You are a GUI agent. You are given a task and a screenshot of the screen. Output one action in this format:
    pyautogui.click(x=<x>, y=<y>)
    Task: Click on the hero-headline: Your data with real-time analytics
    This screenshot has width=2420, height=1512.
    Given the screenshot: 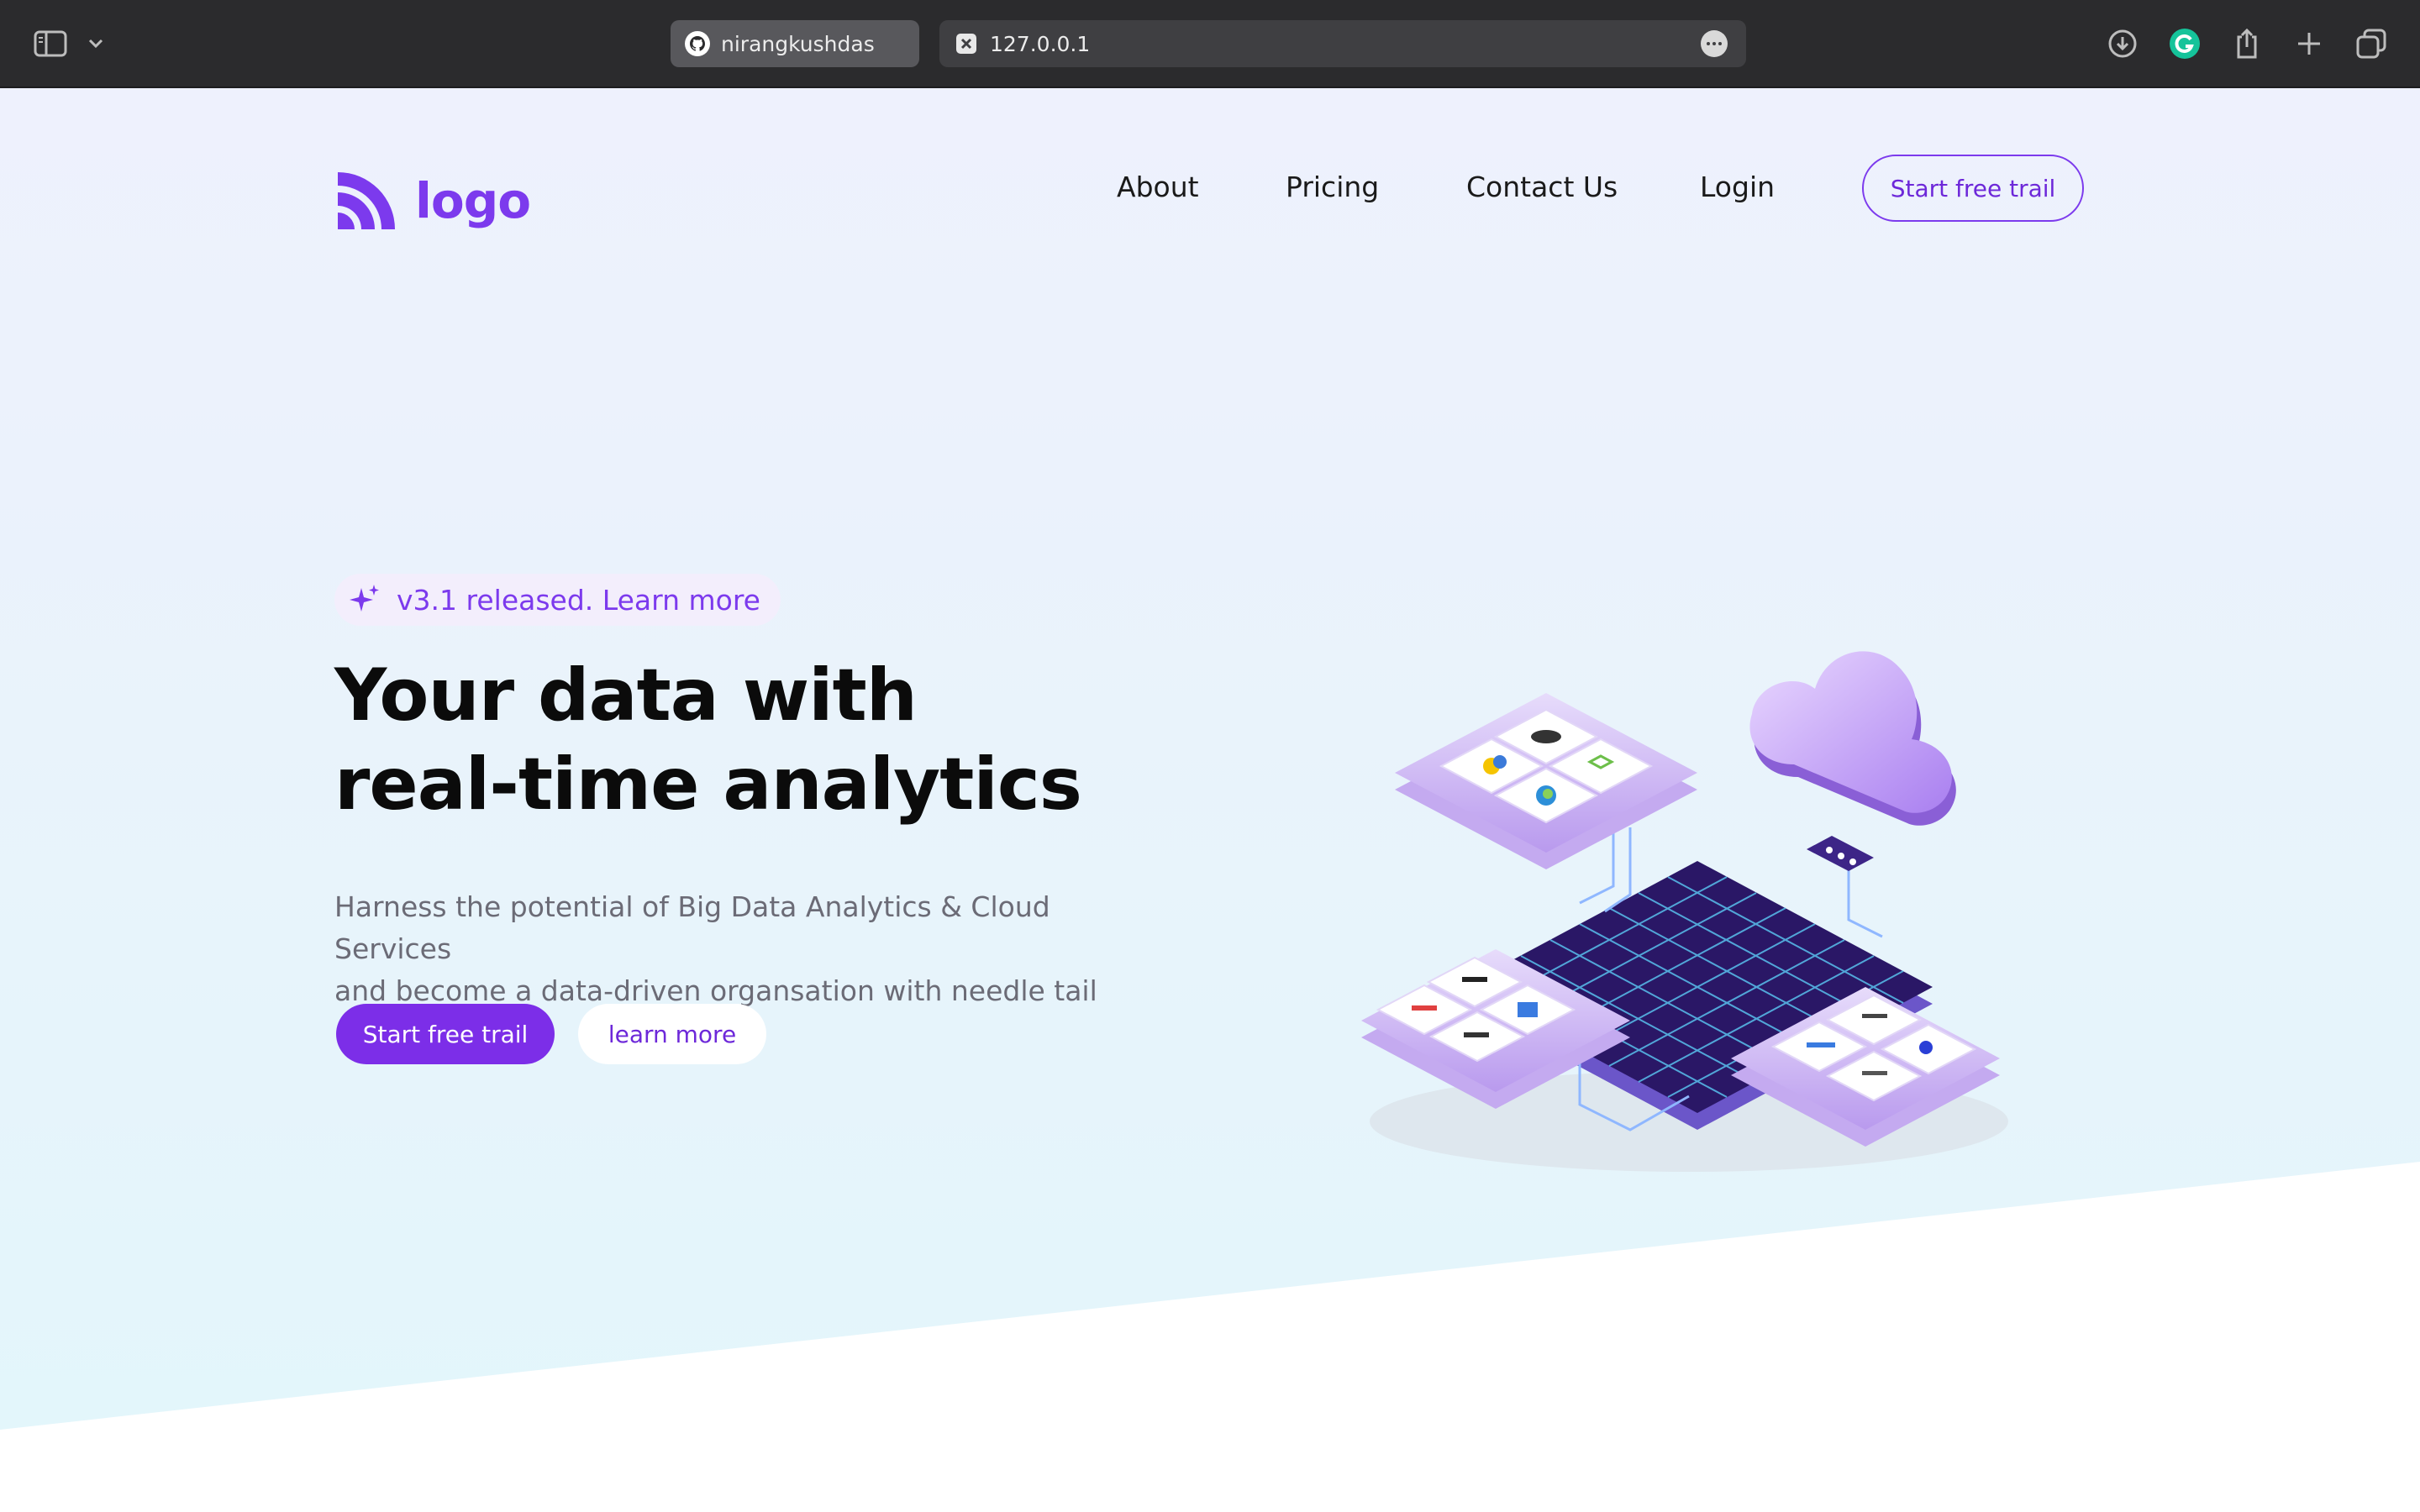 What is the action you would take?
    pyautogui.click(x=708, y=740)
    